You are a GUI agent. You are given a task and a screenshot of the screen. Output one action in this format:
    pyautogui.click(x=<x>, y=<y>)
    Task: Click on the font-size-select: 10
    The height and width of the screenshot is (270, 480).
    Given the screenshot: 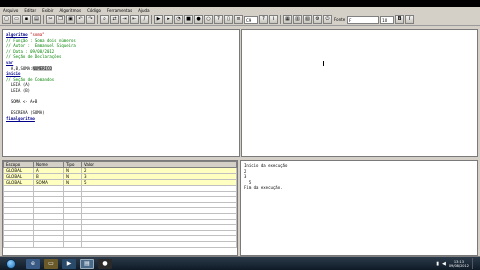 What is the action you would take?
    pyautogui.click(x=387, y=19)
    